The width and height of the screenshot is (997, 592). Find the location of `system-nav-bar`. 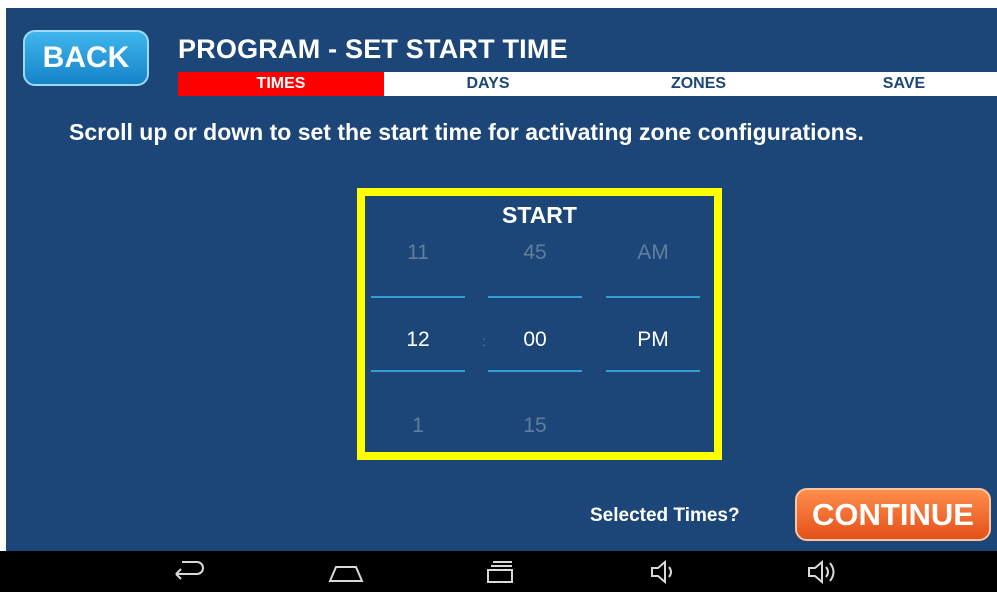

system-nav-bar is located at coordinates (498, 571).